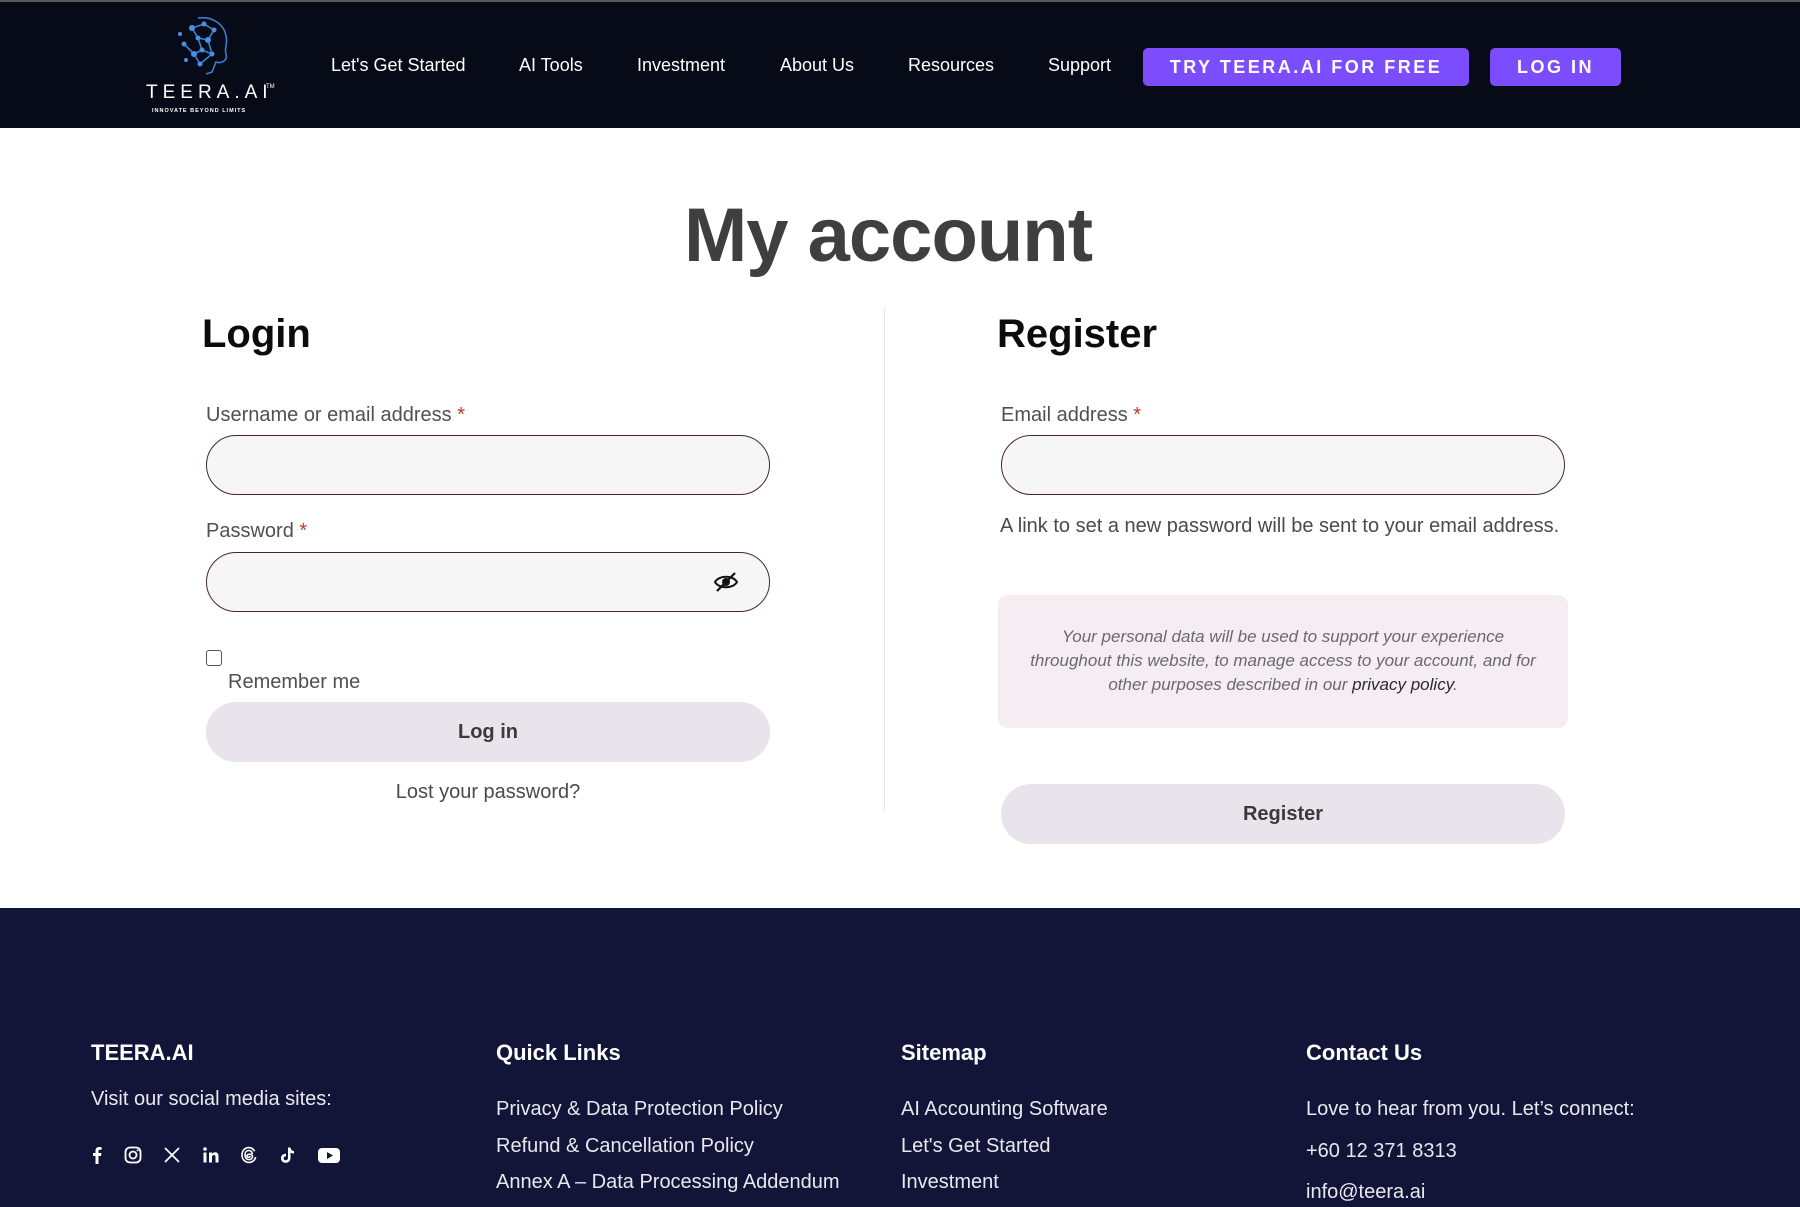 This screenshot has height=1207, width=1800. Describe the element at coordinates (250, 531) in the screenshot. I see `password-label-text: Password` at that location.